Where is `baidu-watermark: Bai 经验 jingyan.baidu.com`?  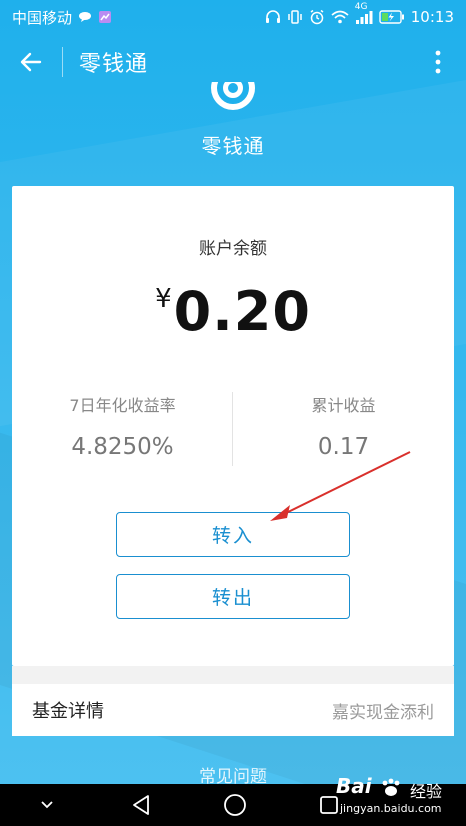
baidu-watermark: Bai 经验 jingyan.baidu.com is located at coordinates (398, 794).